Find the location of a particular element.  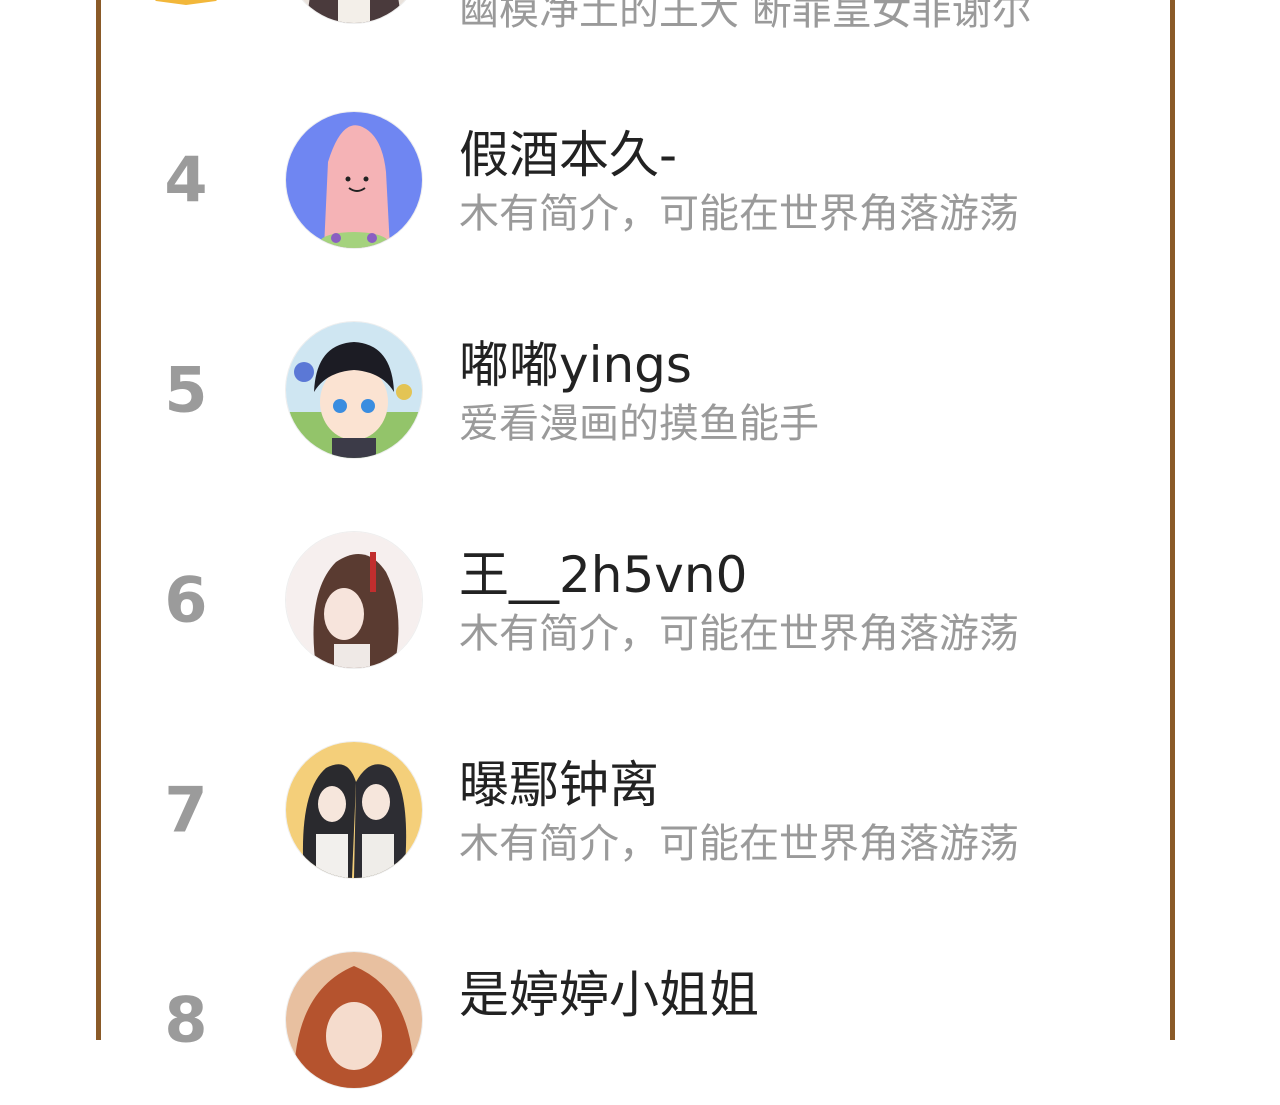

user-name: 假酒本久- is located at coordinates (568, 151).